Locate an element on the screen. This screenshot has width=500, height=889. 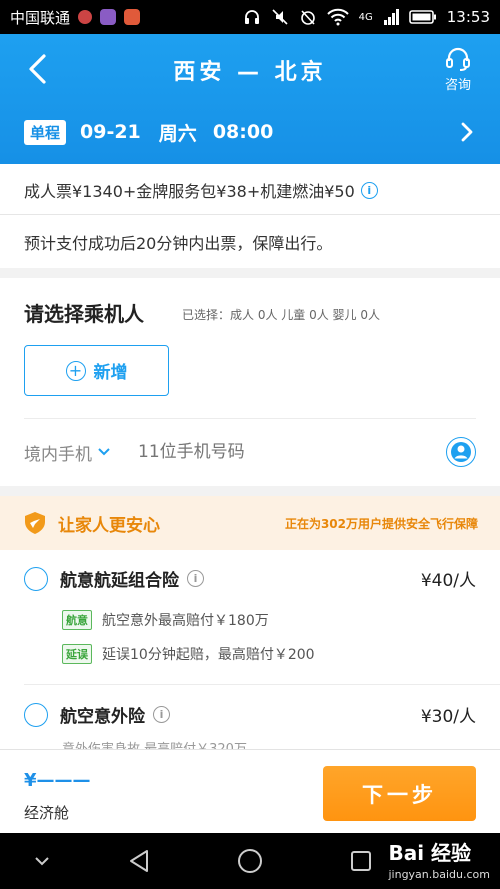
price-breakdown-row: 成人票¥1340+金牌服务包¥38+机建燃油¥50 i is located at coordinates (201, 190).